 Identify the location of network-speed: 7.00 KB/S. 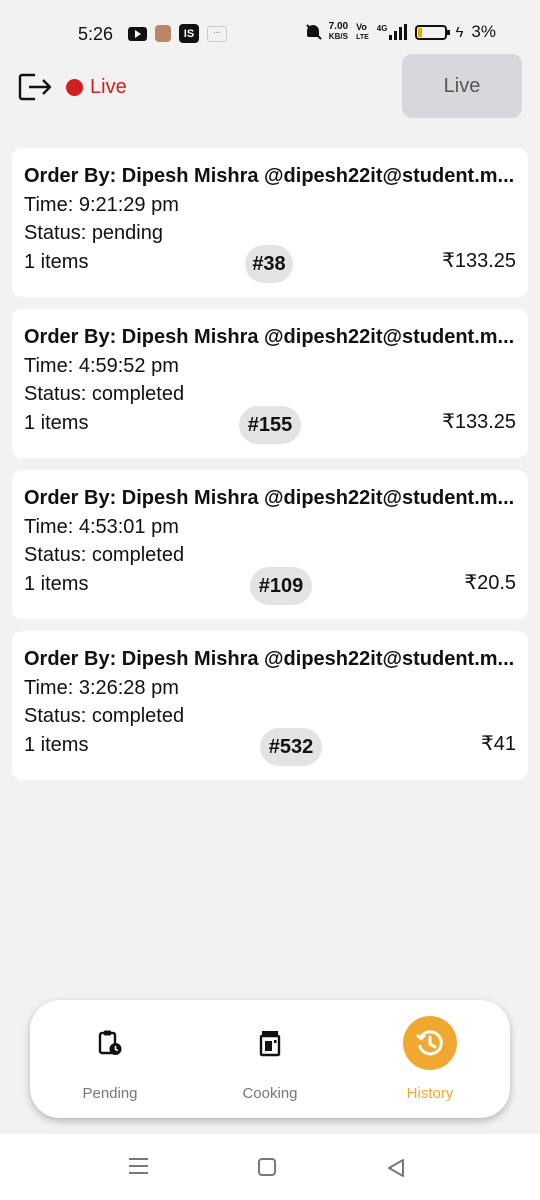
(338, 32).